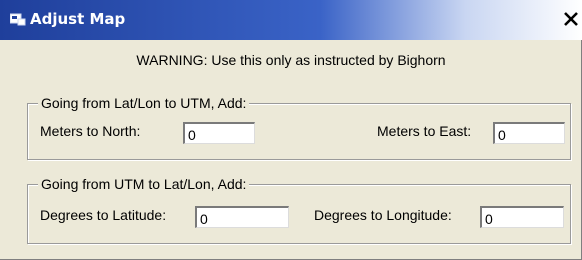 The width and height of the screenshot is (582, 260). Describe the element at coordinates (78, 19) in the screenshot. I see `window-title: Adjust Map` at that location.